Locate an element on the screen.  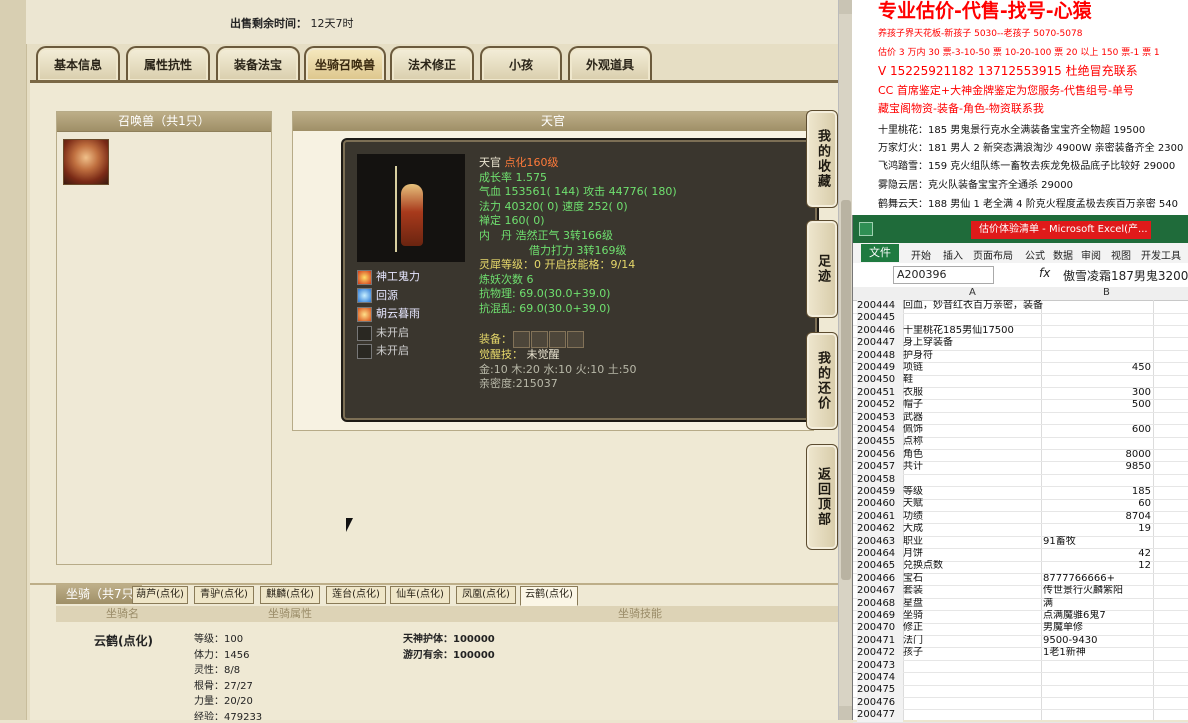
row-number: 200468 is located at coordinates (880, 604).